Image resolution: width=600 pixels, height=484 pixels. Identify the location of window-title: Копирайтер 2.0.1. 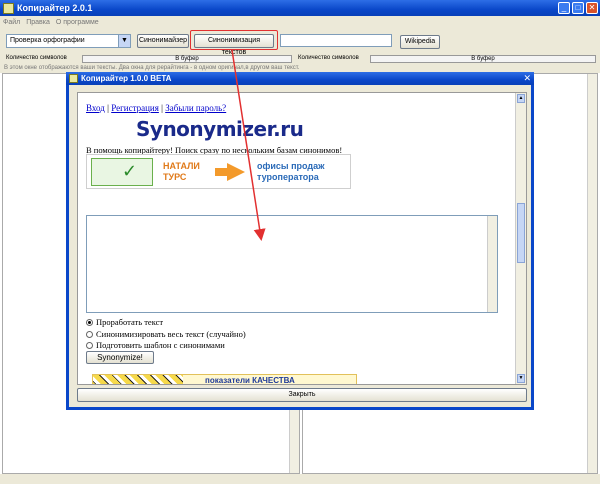
(55, 8).